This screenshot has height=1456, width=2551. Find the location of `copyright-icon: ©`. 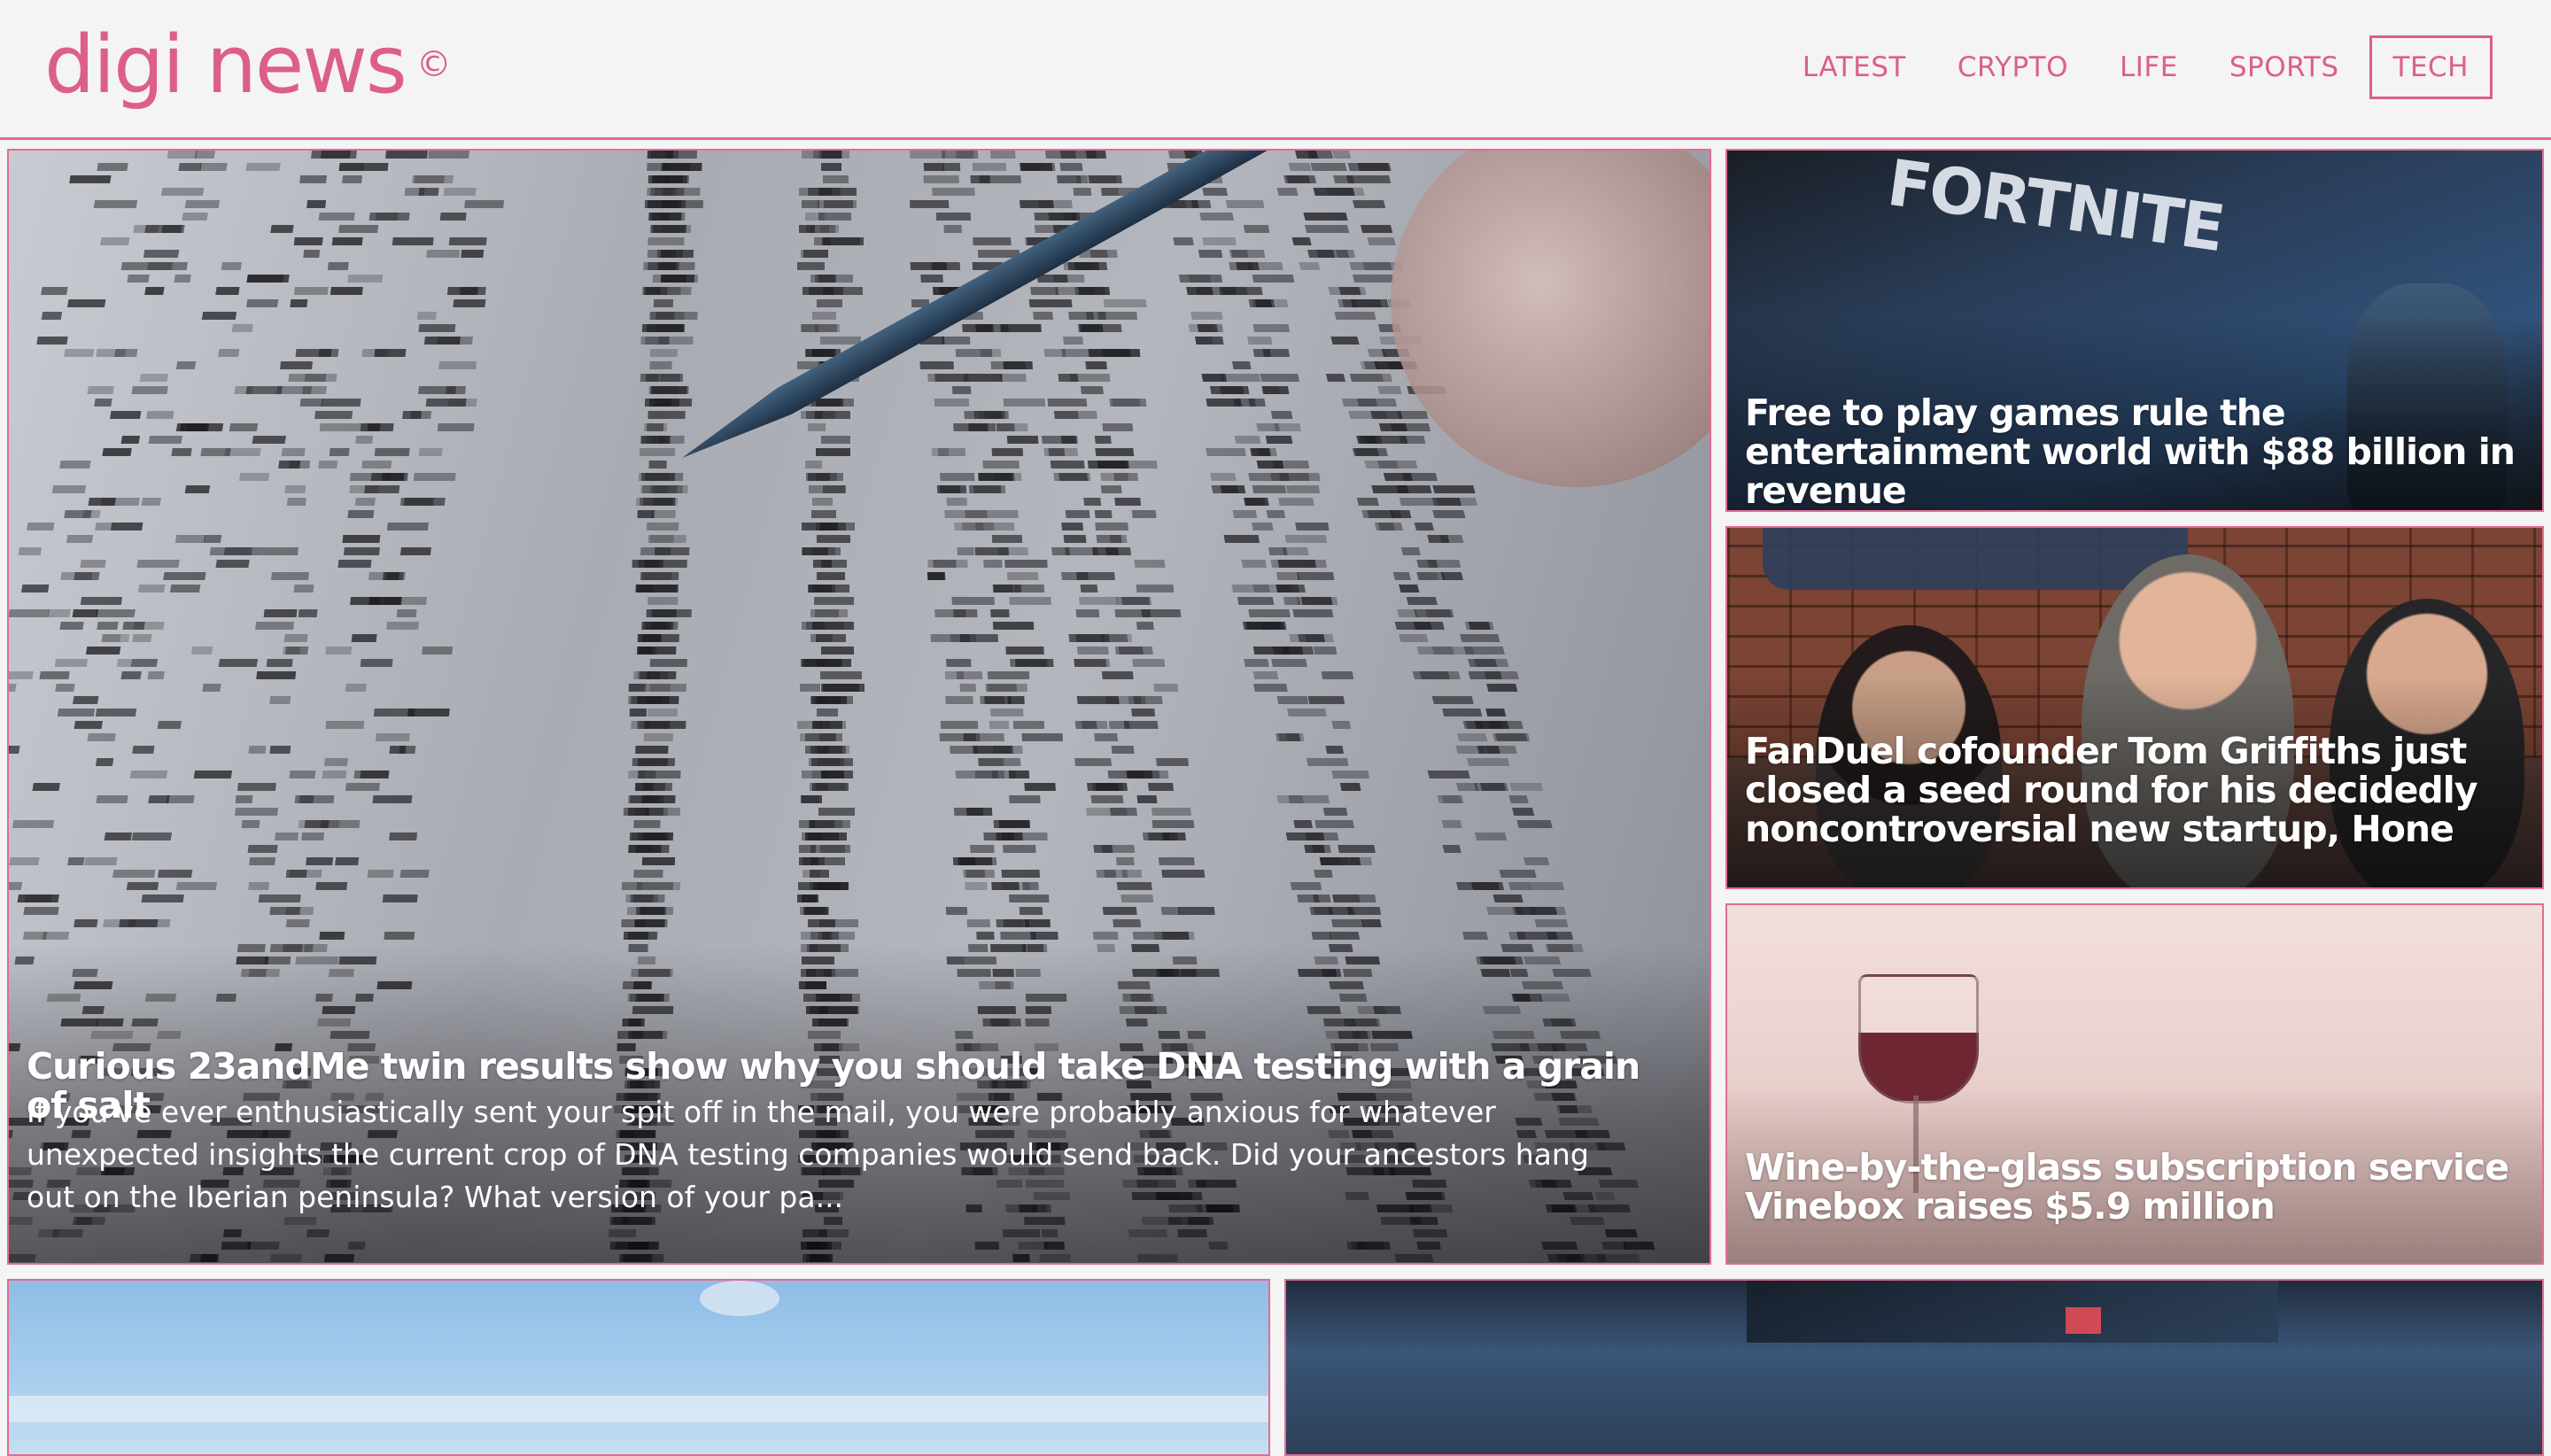

copyright-icon: © is located at coordinates (433, 65).